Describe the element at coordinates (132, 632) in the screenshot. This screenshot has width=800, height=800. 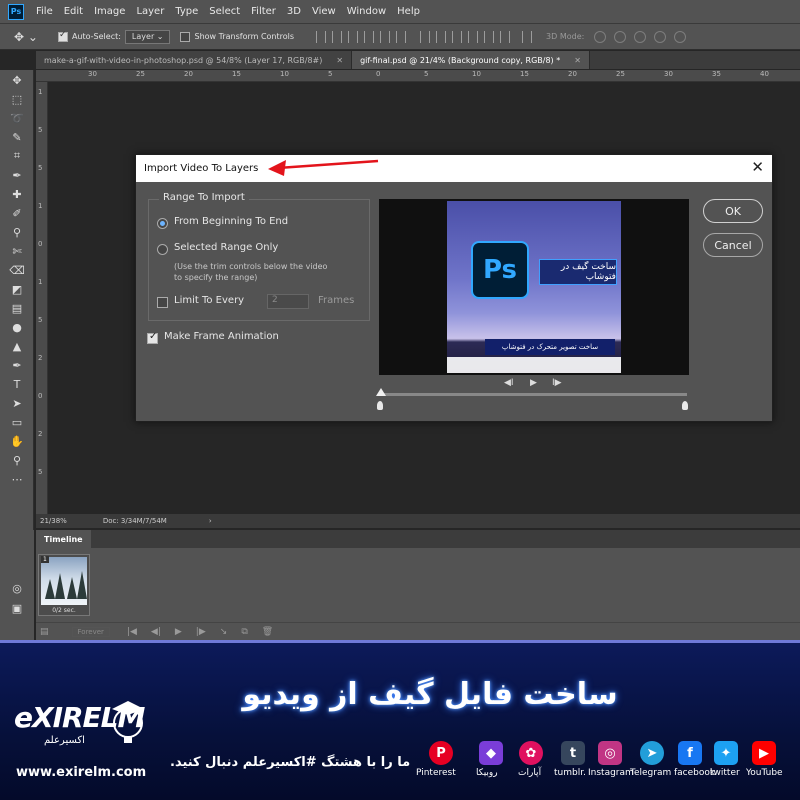
I see `first-frame-icon: |◀` at that location.